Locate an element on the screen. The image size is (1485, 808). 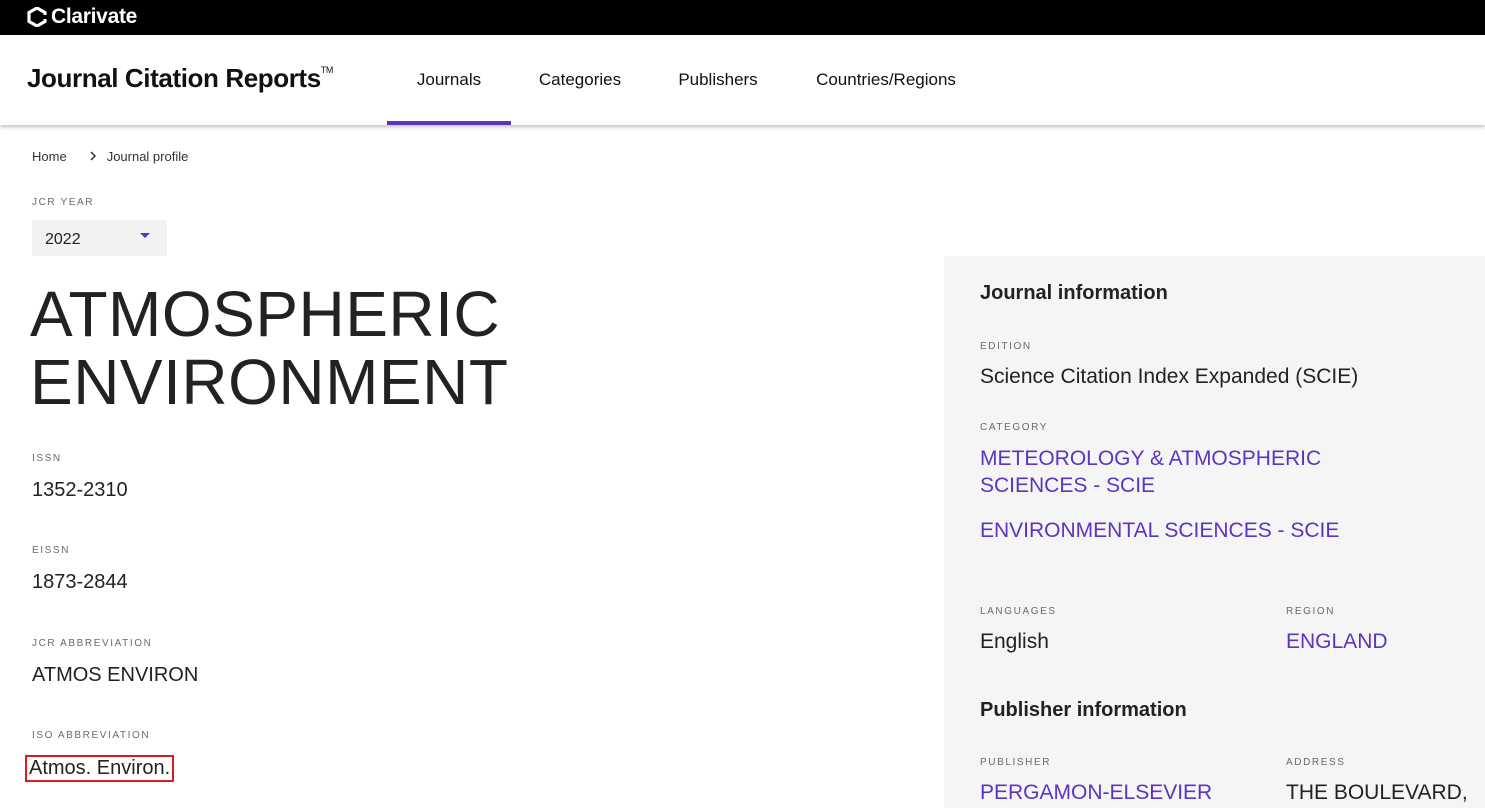
nav-tab-label: Countries/Regions is located at coordinates (886, 79).